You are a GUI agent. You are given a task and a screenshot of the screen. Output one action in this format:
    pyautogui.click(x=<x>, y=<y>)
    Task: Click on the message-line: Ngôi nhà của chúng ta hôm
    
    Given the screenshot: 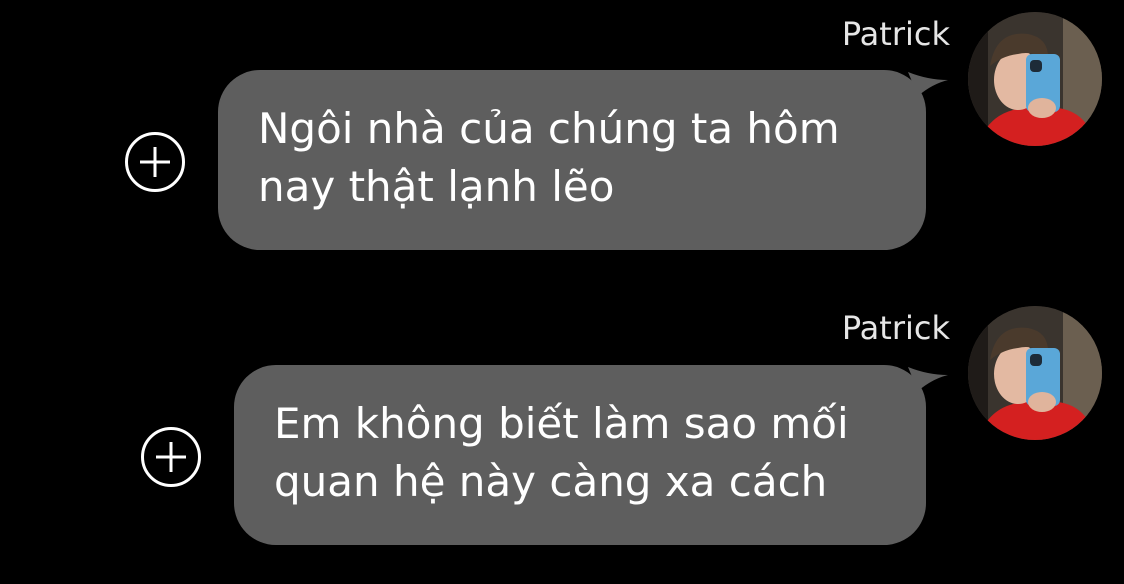 What is the action you would take?
    pyautogui.click(x=549, y=128)
    